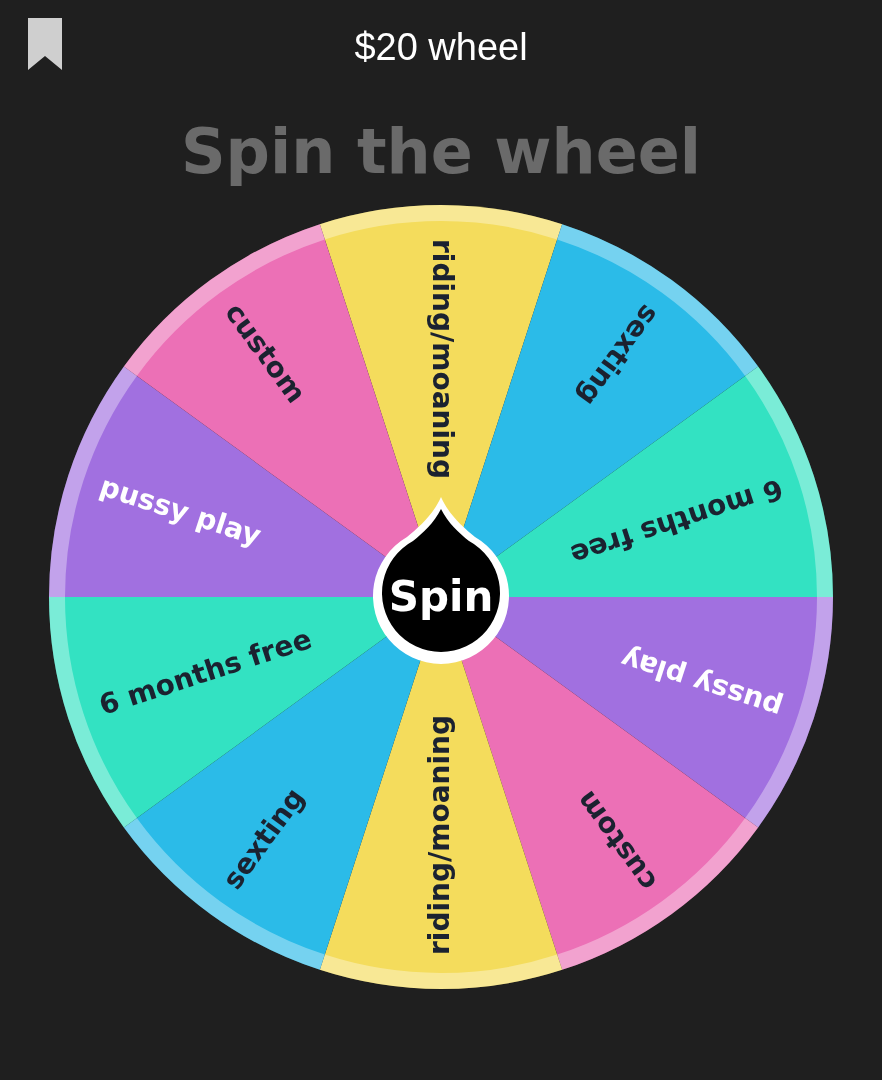 The image size is (882, 1080). Describe the element at coordinates (45, 44) in the screenshot. I see `bookmark-icon` at that location.